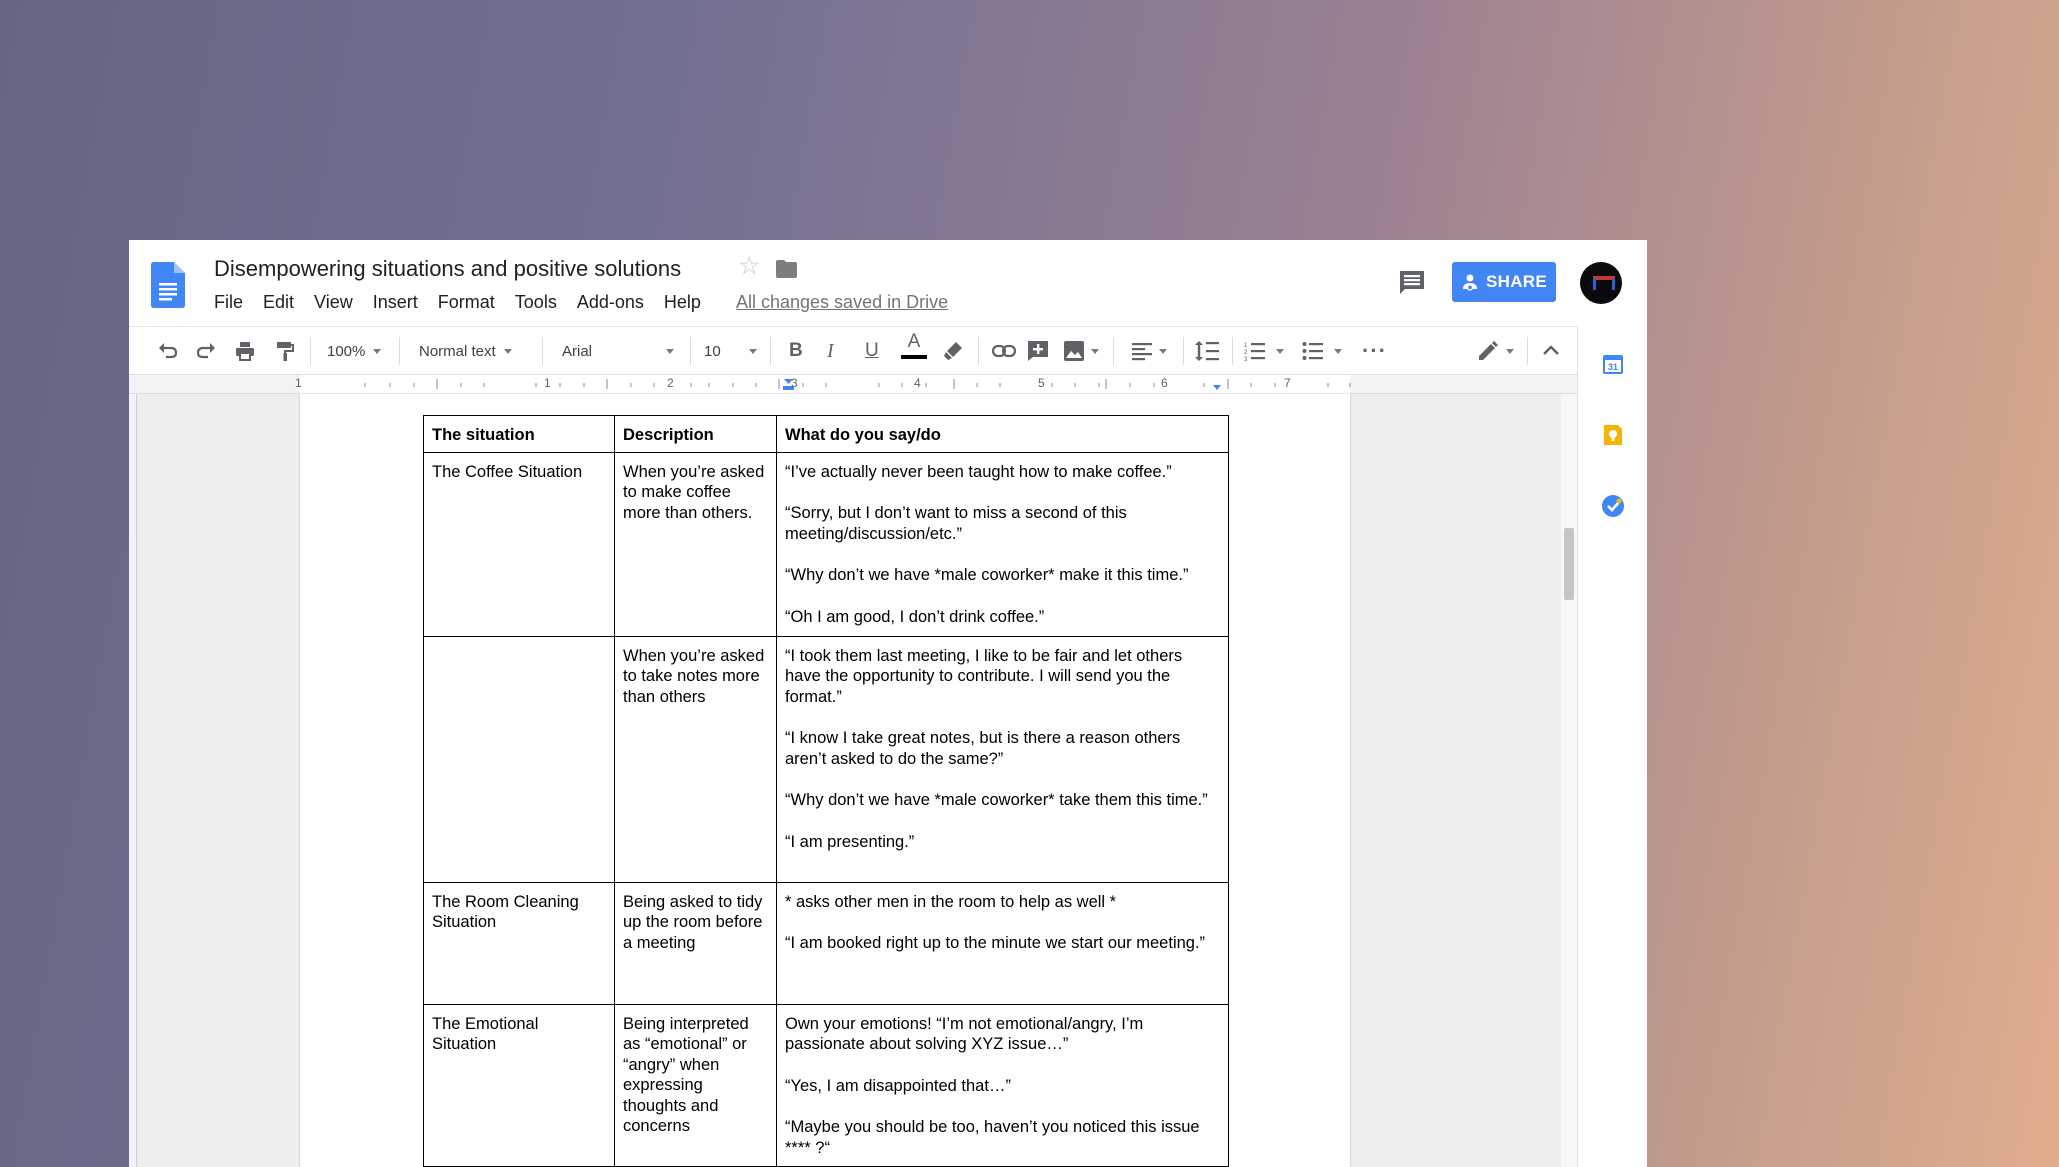 This screenshot has width=2059, height=1167. What do you see at coordinates (670, 383) in the screenshot?
I see `ruler-number: 2` at bounding box center [670, 383].